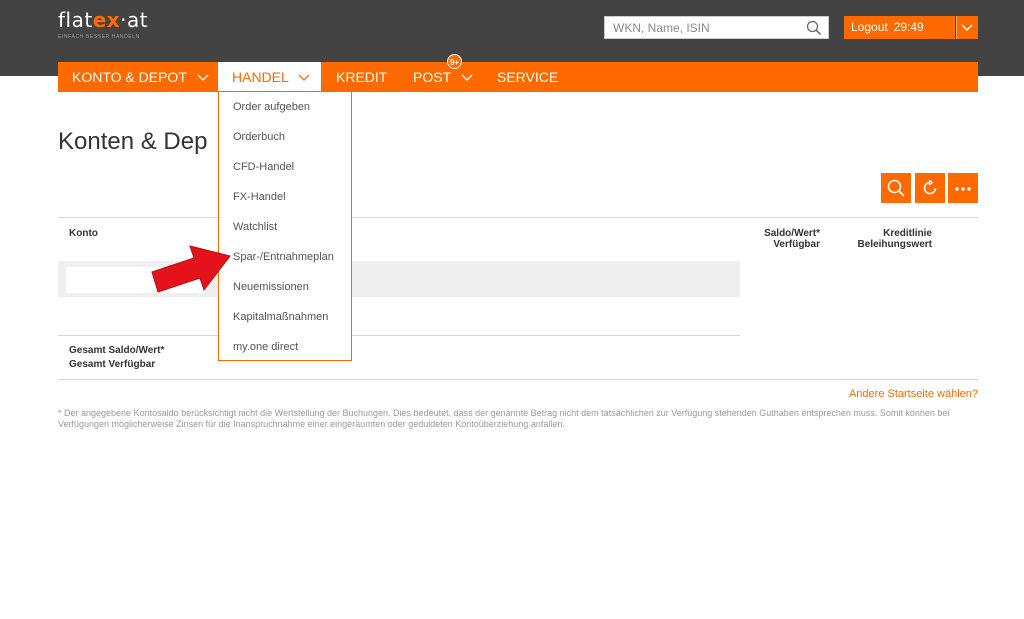  I want to click on session-timer: 29:49, so click(908, 27).